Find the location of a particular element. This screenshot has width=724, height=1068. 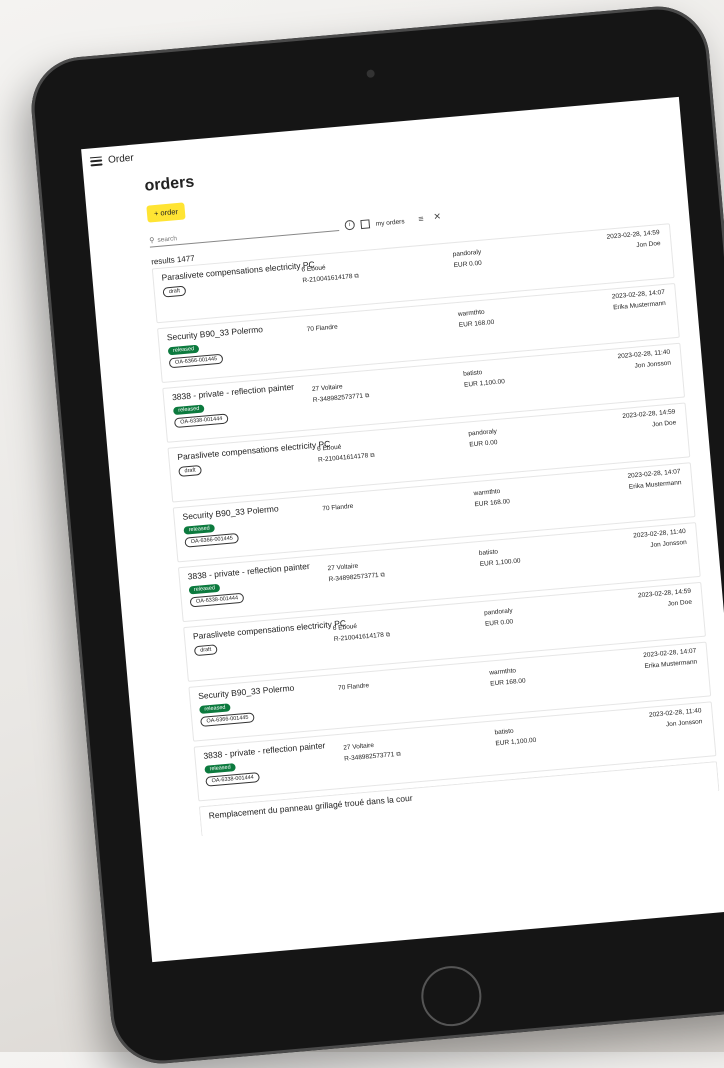

app-title: Order is located at coordinates (121, 159).